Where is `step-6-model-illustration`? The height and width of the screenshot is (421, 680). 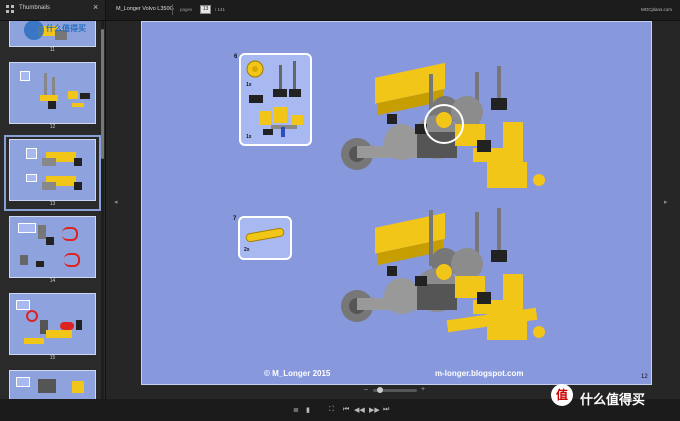 step-6-model-illustration is located at coordinates (443, 125).